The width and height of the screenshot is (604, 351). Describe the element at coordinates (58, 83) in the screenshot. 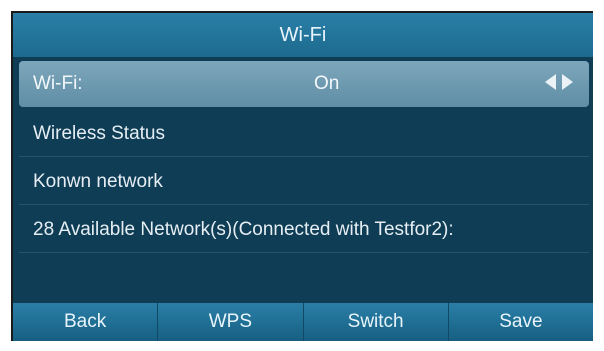

I see `wifi-label: Wi-Fi:` at that location.